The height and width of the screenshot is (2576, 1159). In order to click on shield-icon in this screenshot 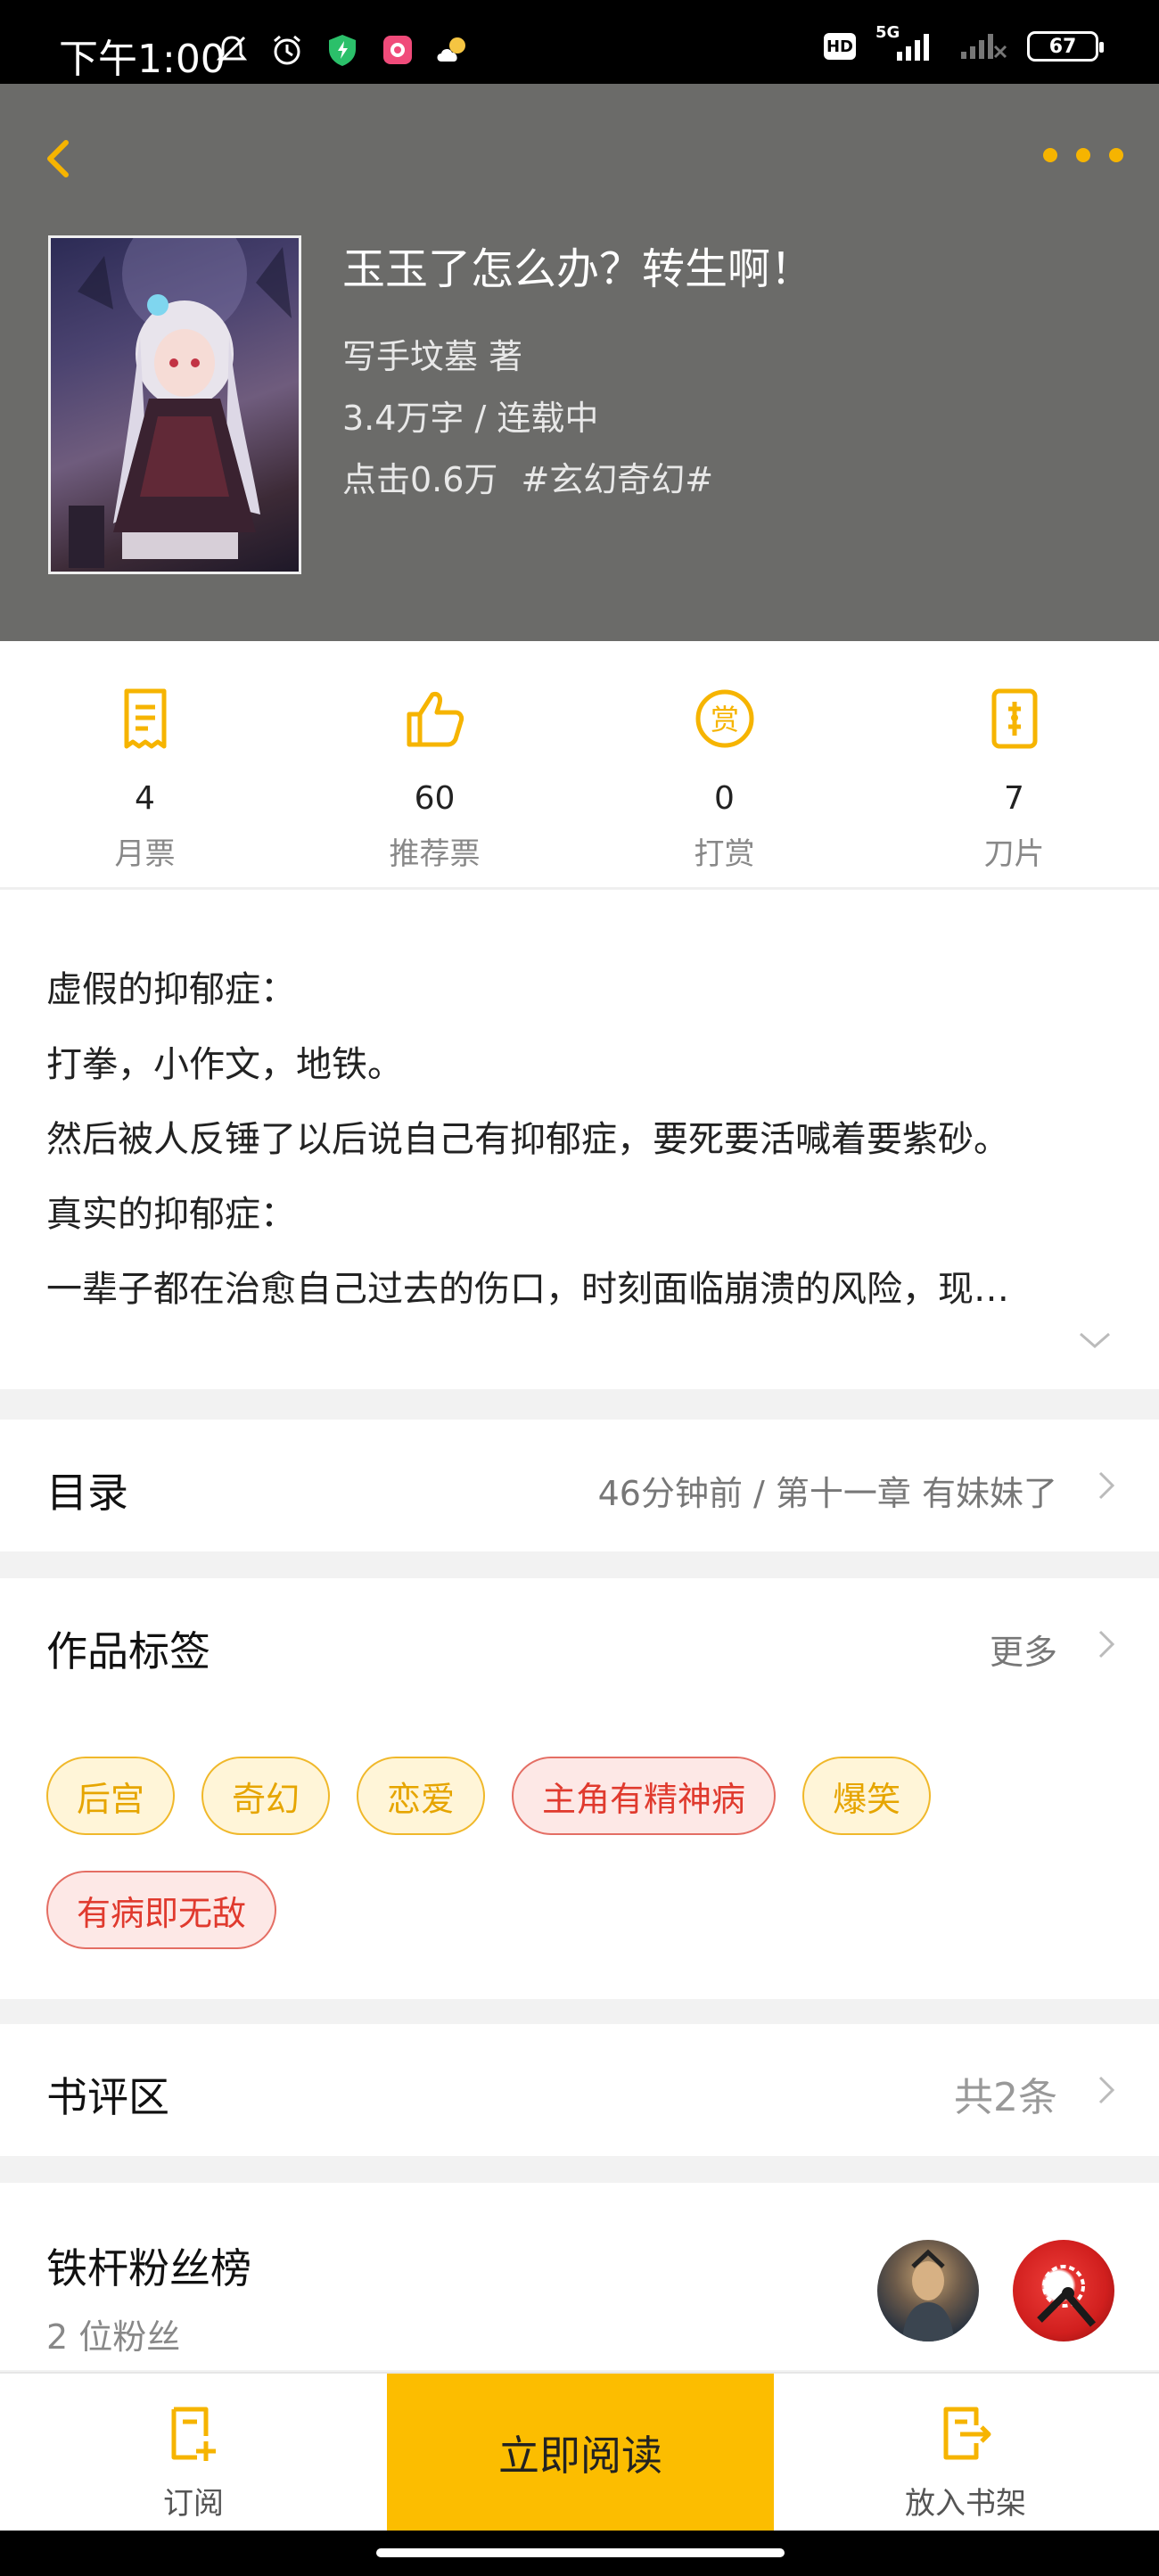, I will do `click(342, 50)`.